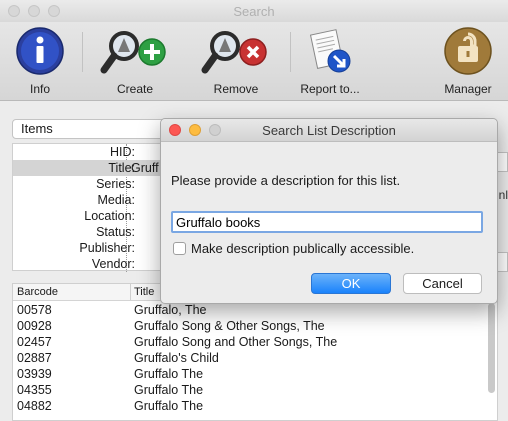 This screenshot has width=508, height=421. I want to click on field-label: Media:, so click(116, 200).